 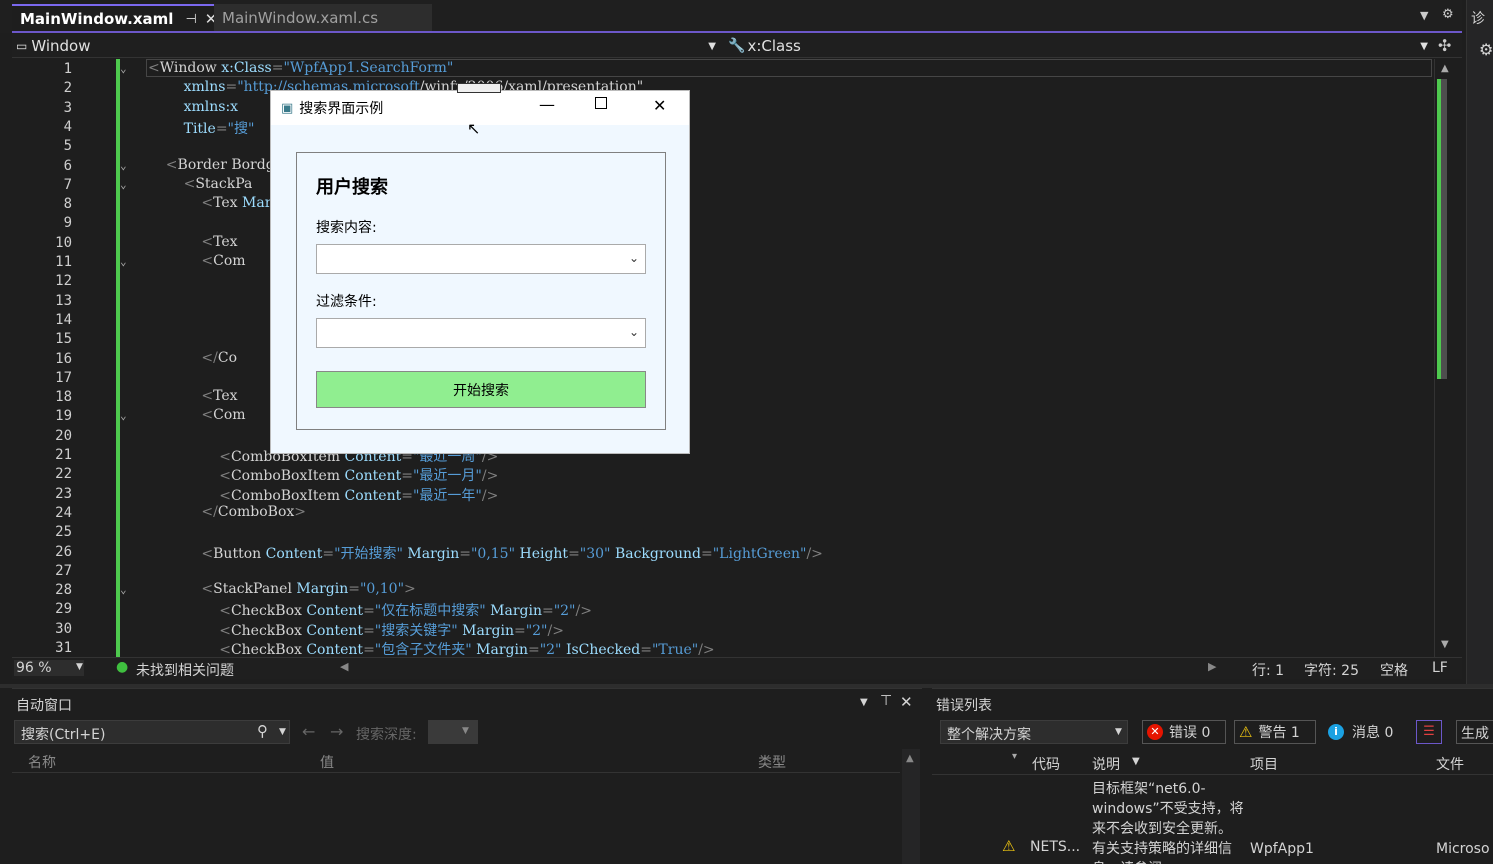 I want to click on code-token: <, so click(x=163, y=164).